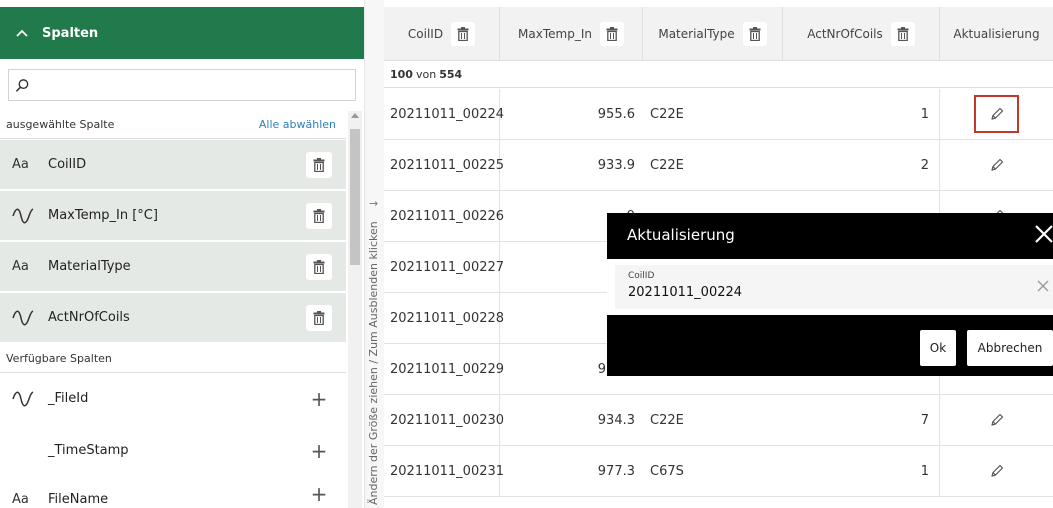 The image size is (1053, 508). What do you see at coordinates (938, 348) in the screenshot?
I see `ok-button: Ok` at bounding box center [938, 348].